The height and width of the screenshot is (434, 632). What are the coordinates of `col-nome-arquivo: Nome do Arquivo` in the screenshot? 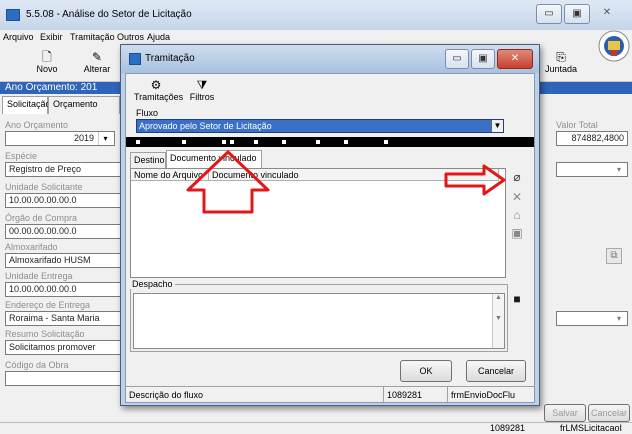 It's located at (170, 175).